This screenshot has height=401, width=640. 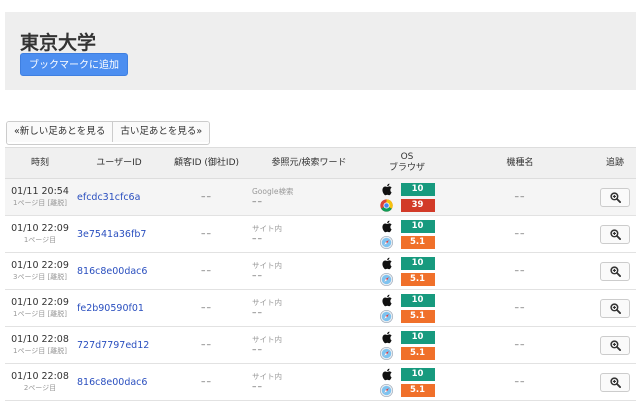 What do you see at coordinates (273, 191) in the screenshot?
I see `referrer-label: Google検索` at bounding box center [273, 191].